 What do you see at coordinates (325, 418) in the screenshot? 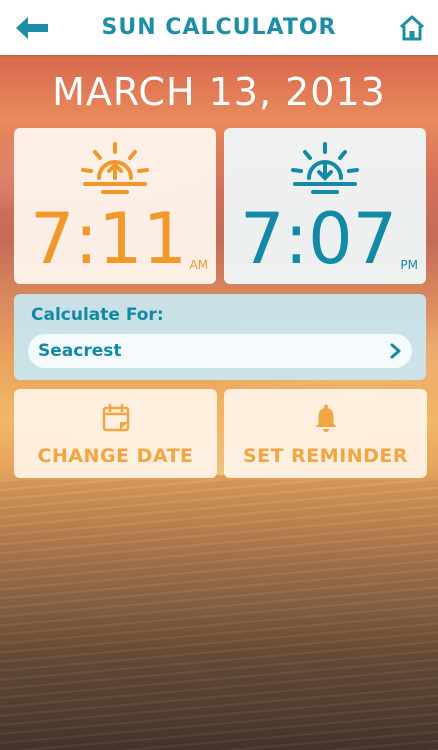
I see `bell-icon` at bounding box center [325, 418].